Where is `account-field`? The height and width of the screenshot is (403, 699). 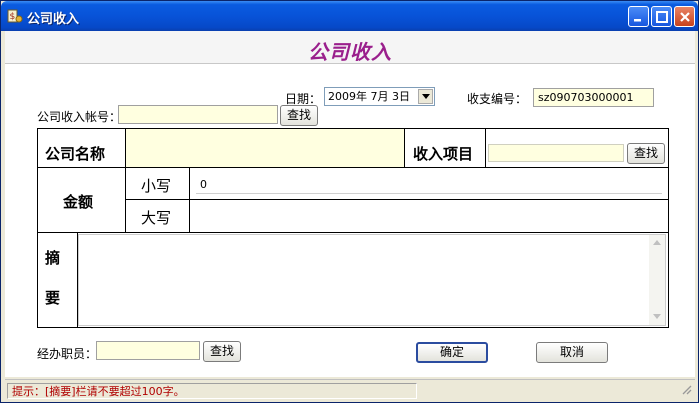 account-field is located at coordinates (198, 114).